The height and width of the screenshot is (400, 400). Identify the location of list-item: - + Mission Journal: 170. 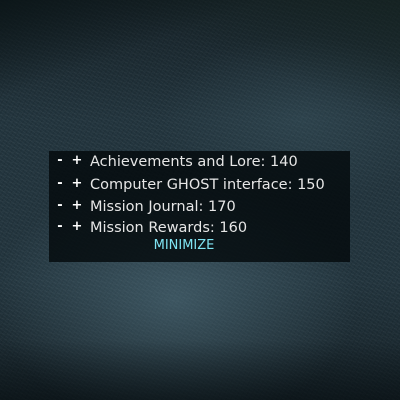
(199, 207).